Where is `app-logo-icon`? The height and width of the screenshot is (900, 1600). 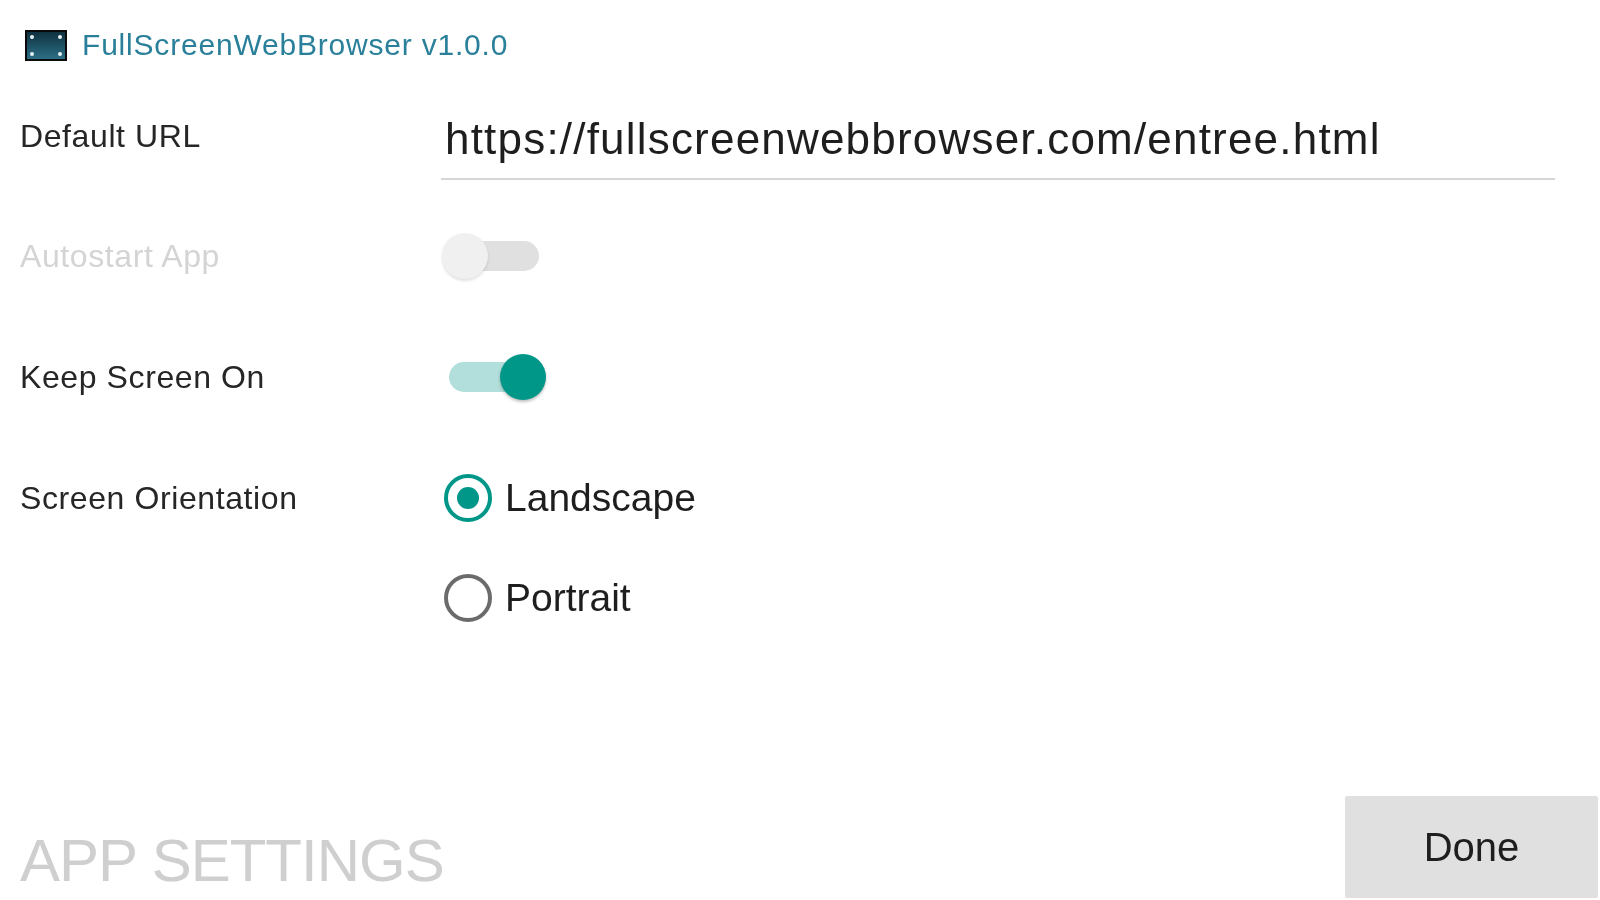
app-logo-icon is located at coordinates (46, 45).